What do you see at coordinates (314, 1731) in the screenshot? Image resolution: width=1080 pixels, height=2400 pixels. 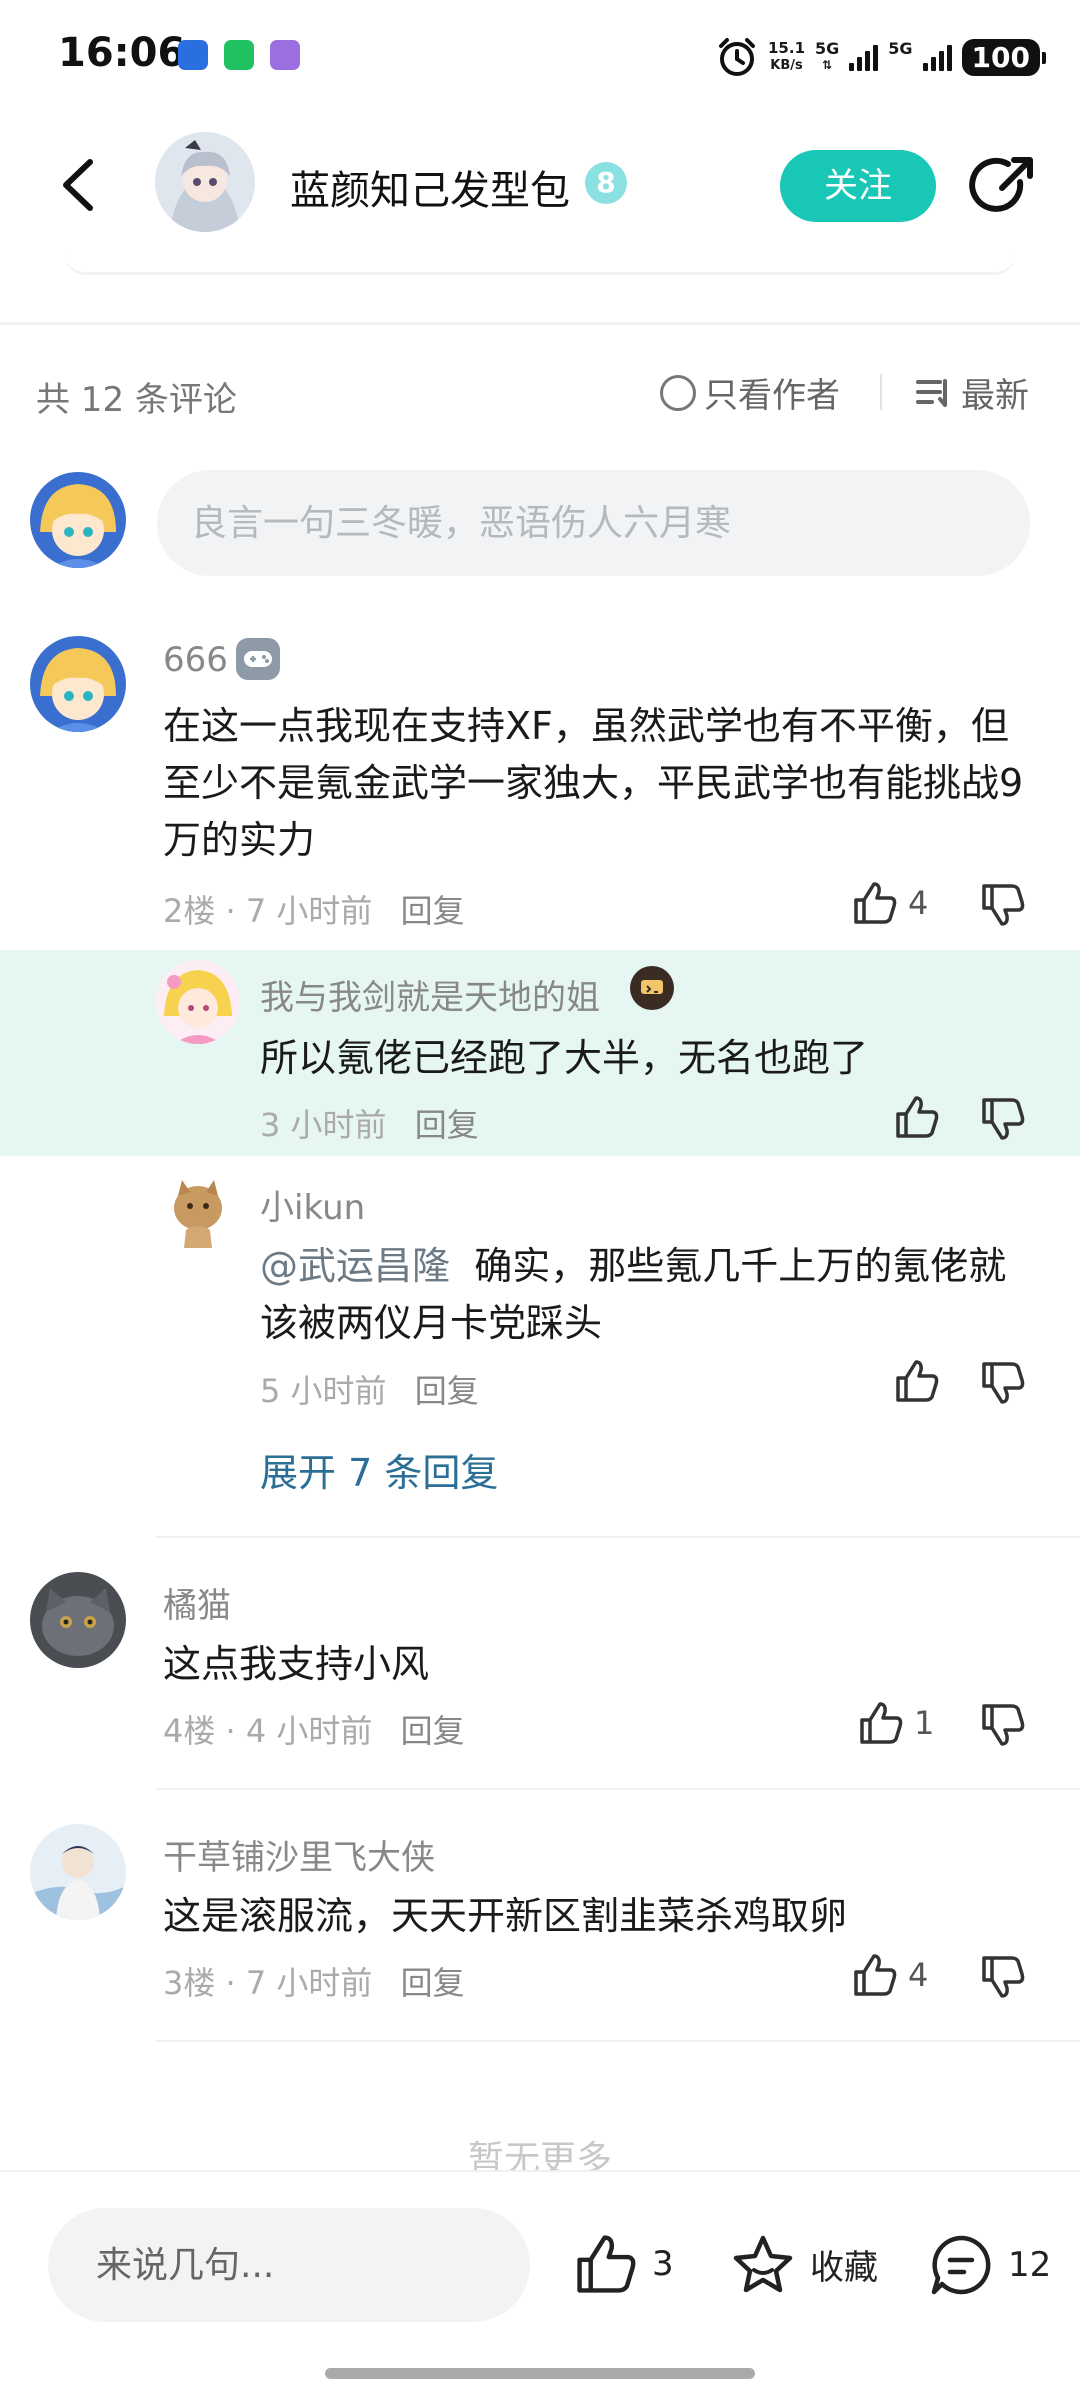 I see `comment-meta: 4楼 · 4 小时前 回复` at bounding box center [314, 1731].